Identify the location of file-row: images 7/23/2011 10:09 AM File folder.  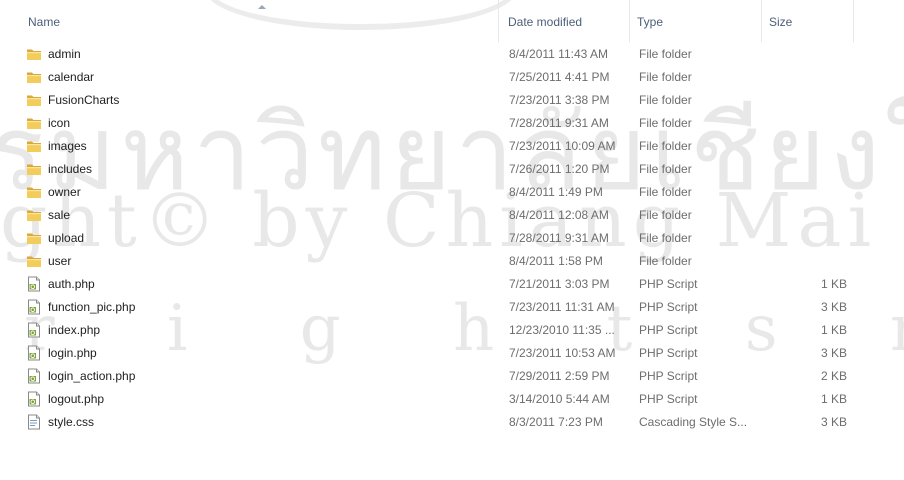
(452, 146).